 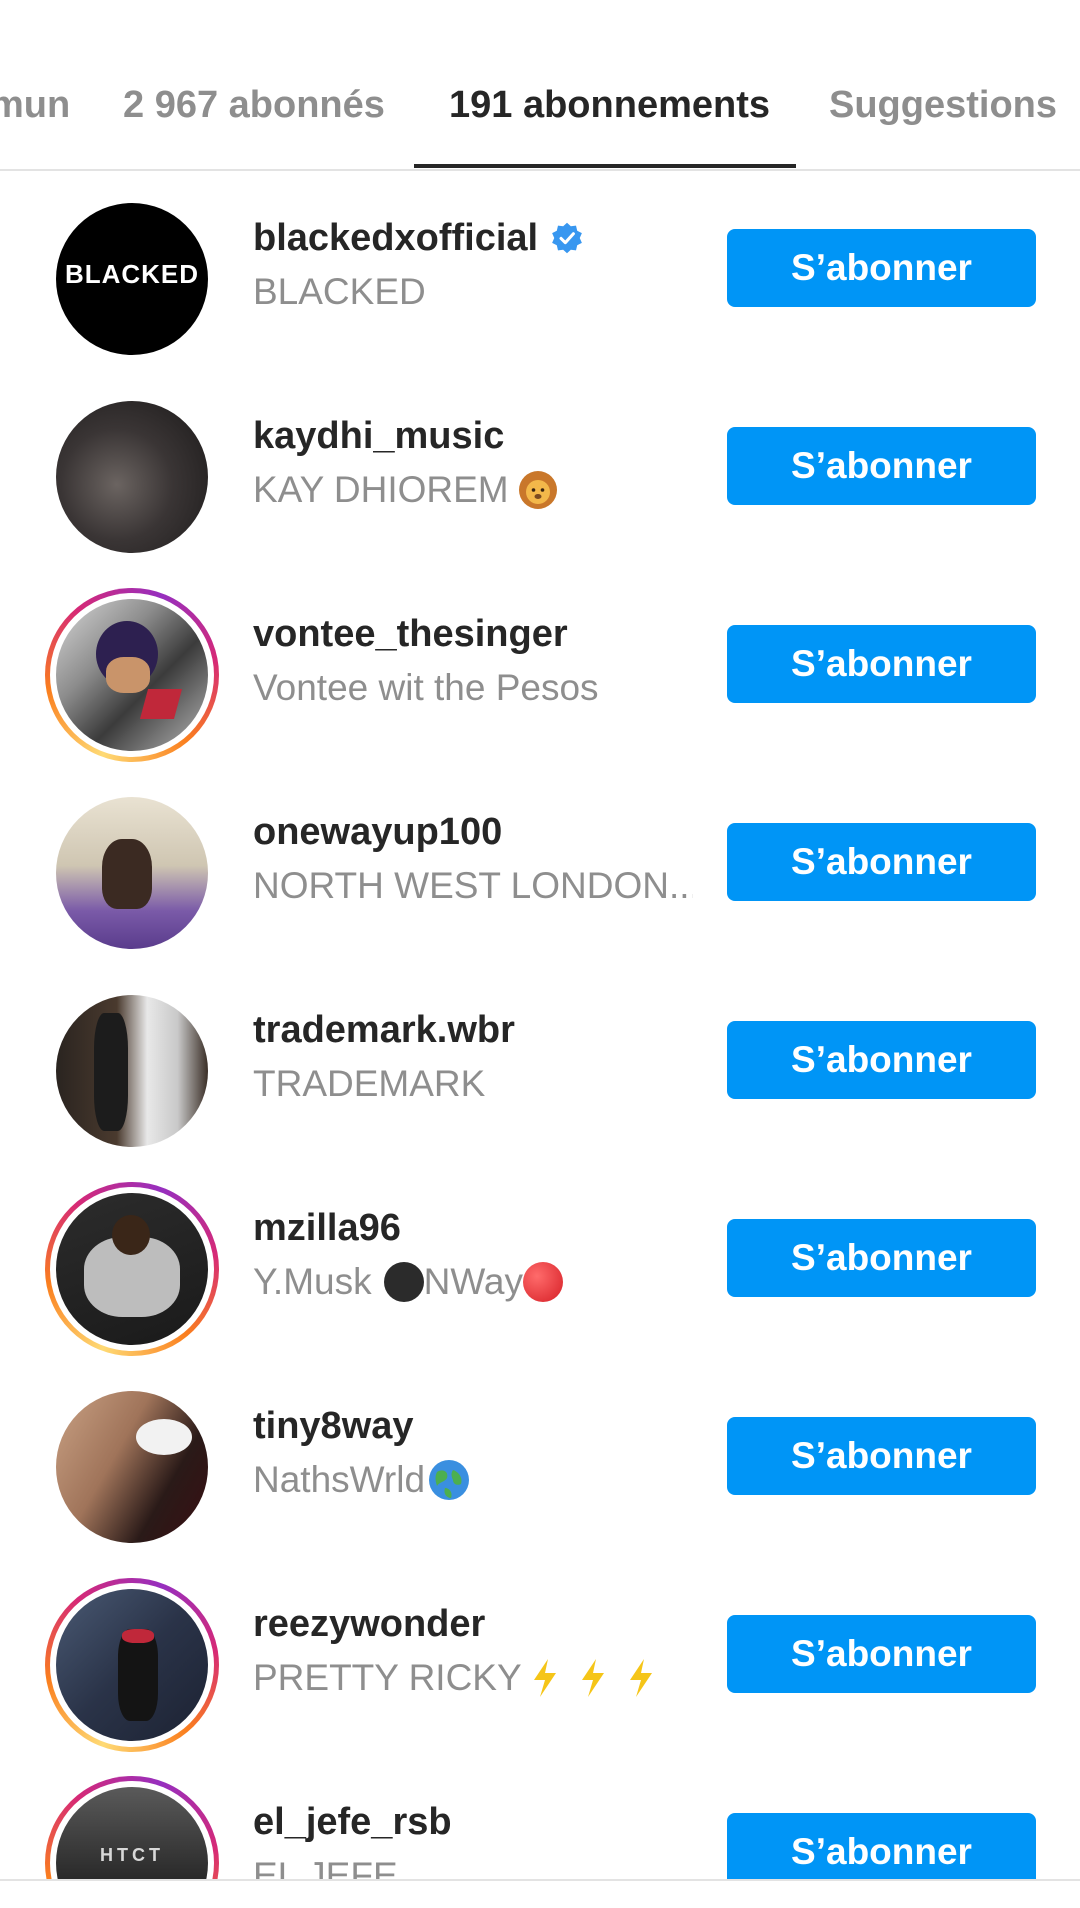 What do you see at coordinates (473, 1281) in the screenshot?
I see `full-name-part: NWay` at bounding box center [473, 1281].